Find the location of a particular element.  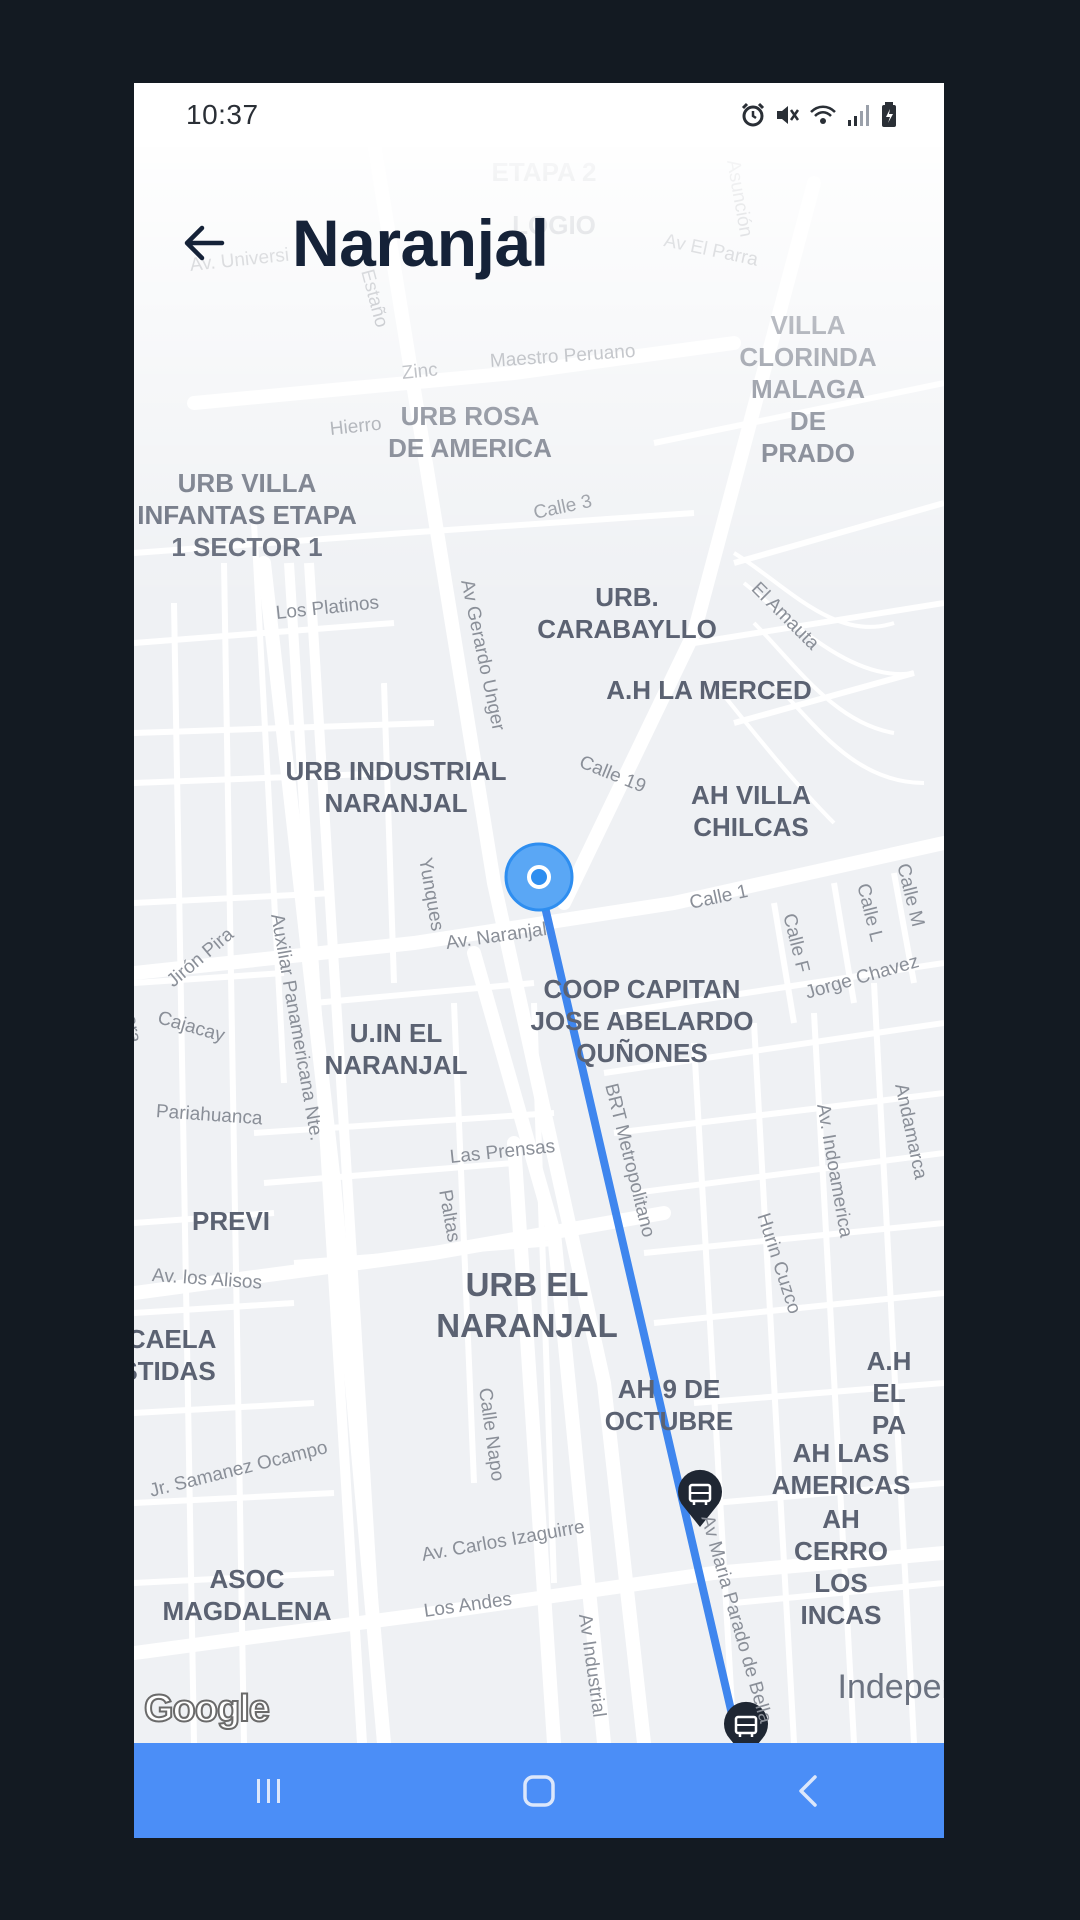

google-logo: Google is located at coordinates (207, 1709).